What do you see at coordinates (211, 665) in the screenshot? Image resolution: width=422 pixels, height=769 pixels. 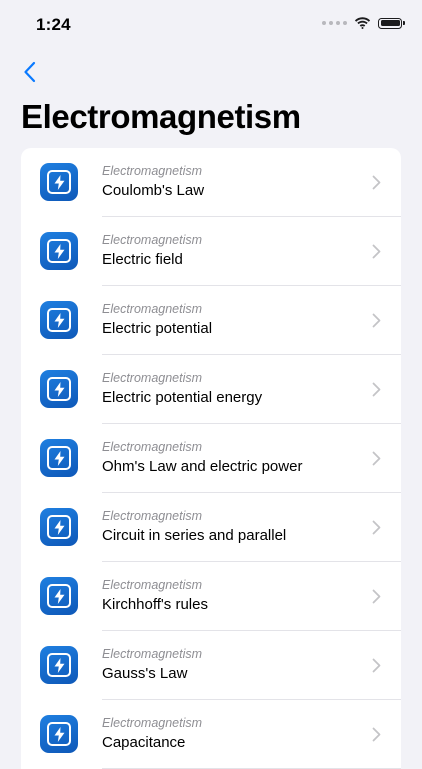 I see `list-item: Electromagnetism Gauss's Law` at bounding box center [211, 665].